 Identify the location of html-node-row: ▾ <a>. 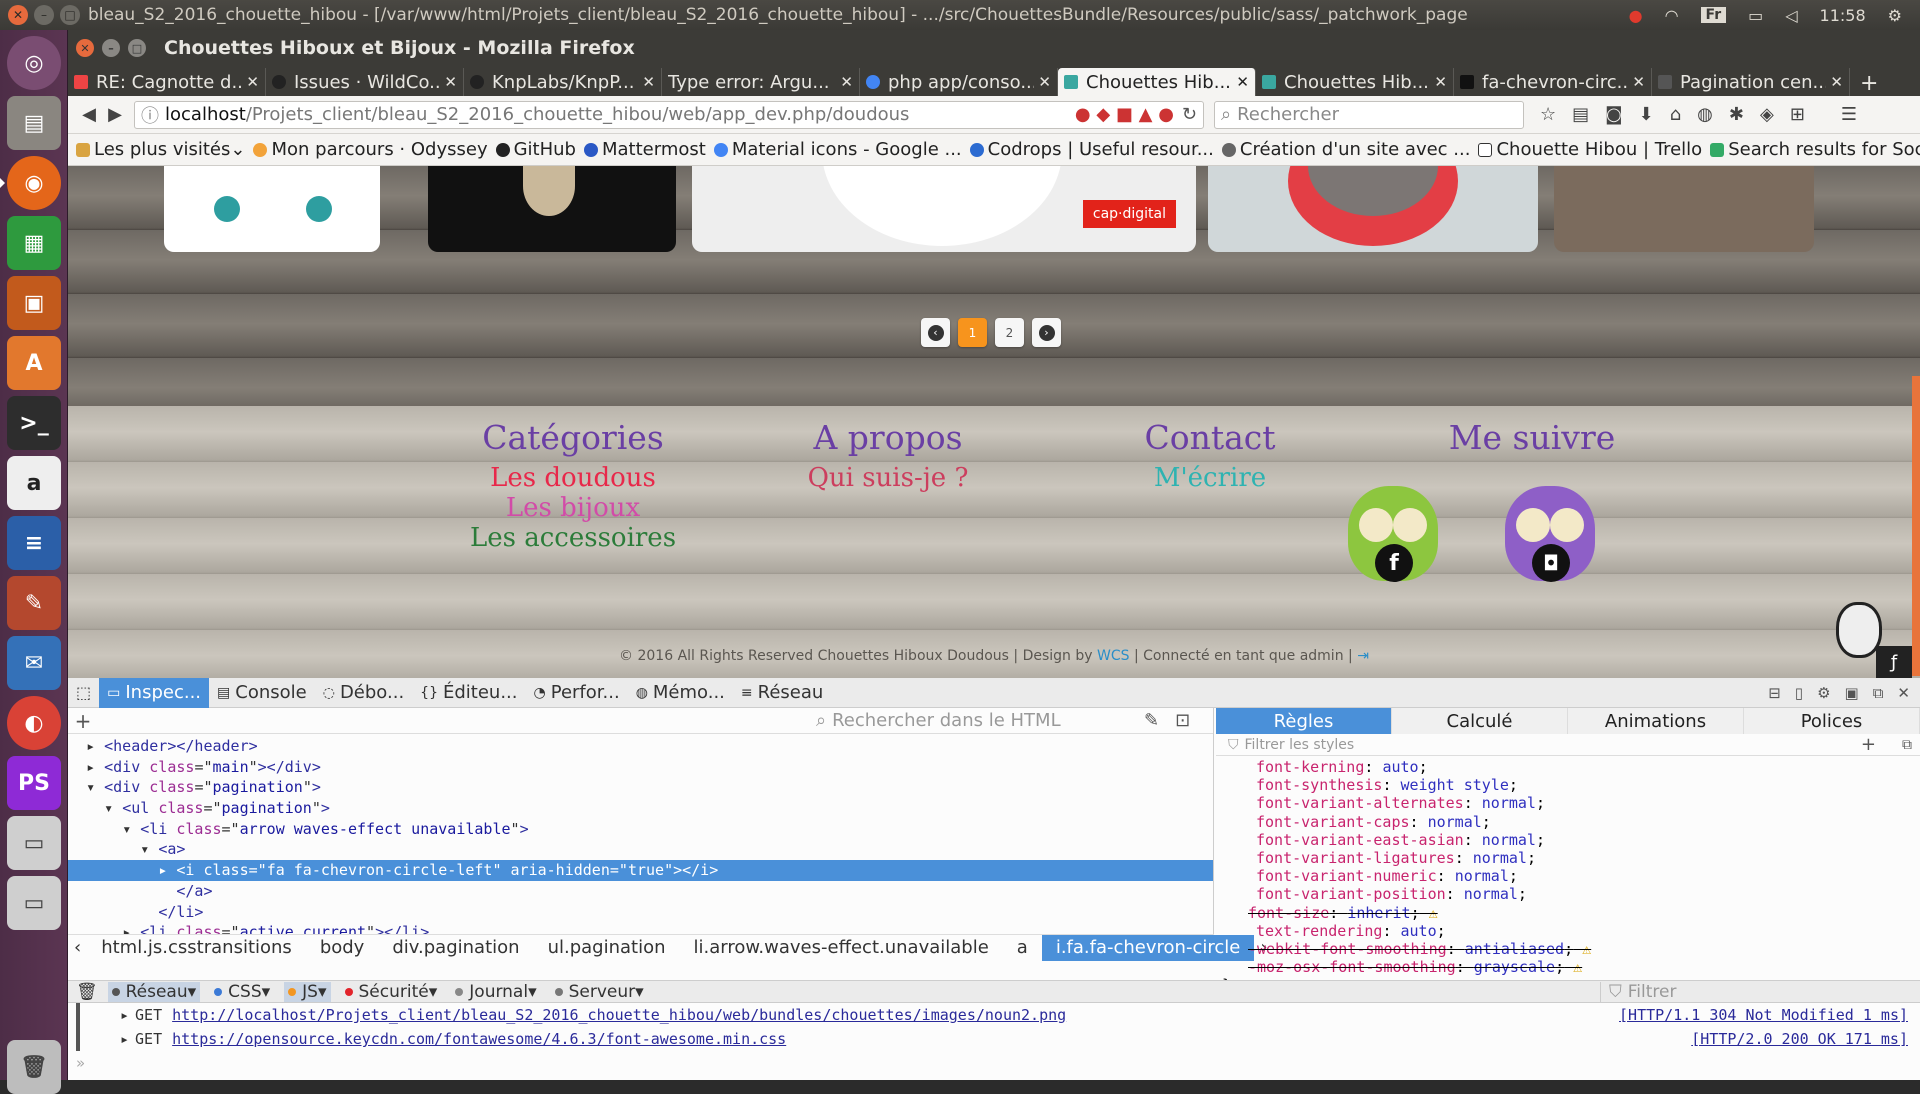
(640, 849).